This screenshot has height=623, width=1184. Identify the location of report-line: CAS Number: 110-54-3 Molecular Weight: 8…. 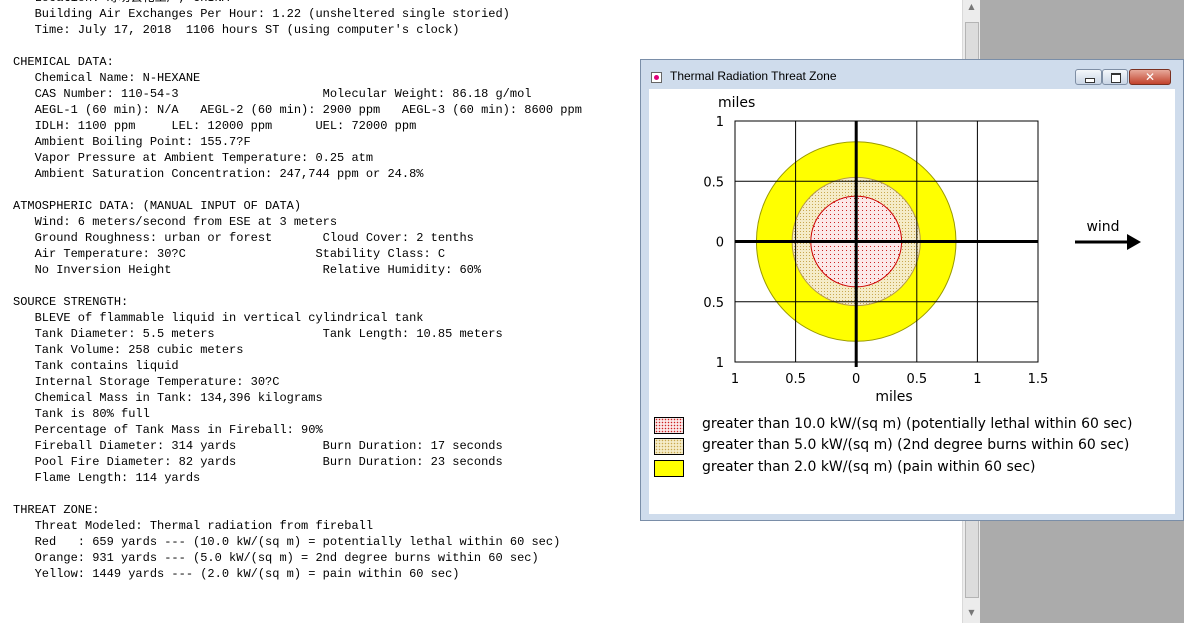
(272, 94).